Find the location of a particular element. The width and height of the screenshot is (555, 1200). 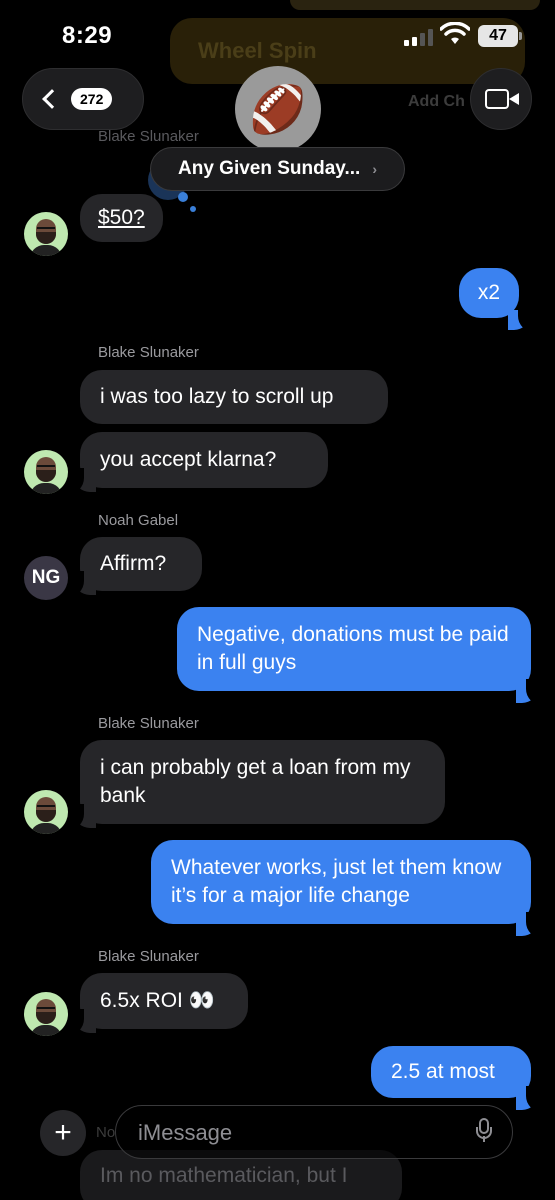

message-bubble-incoming: $50? is located at coordinates (121, 218).